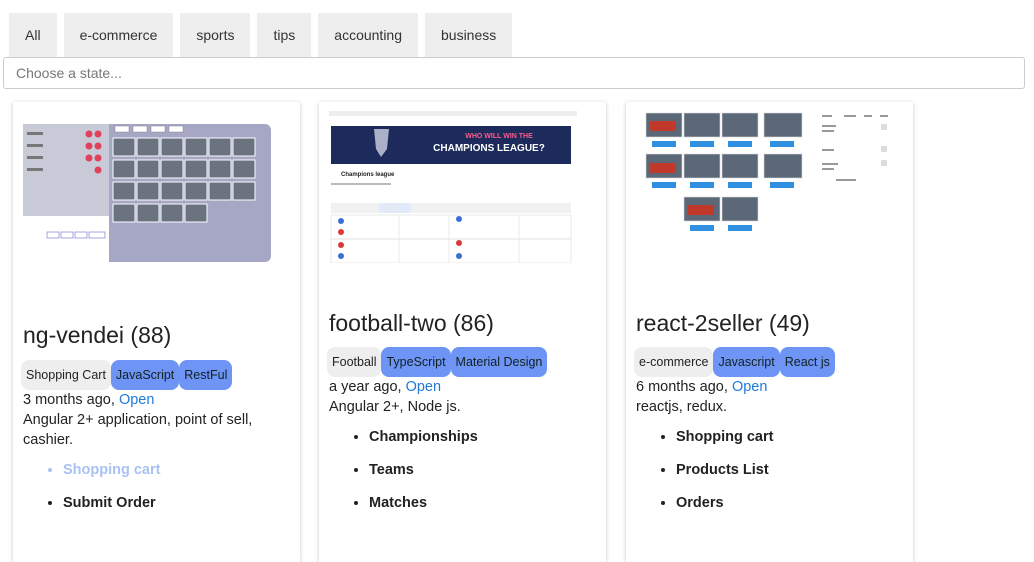 The width and height of the screenshot is (1034, 562). Describe the element at coordinates (423, 509) in the screenshot. I see `feature-item: Matches` at that location.